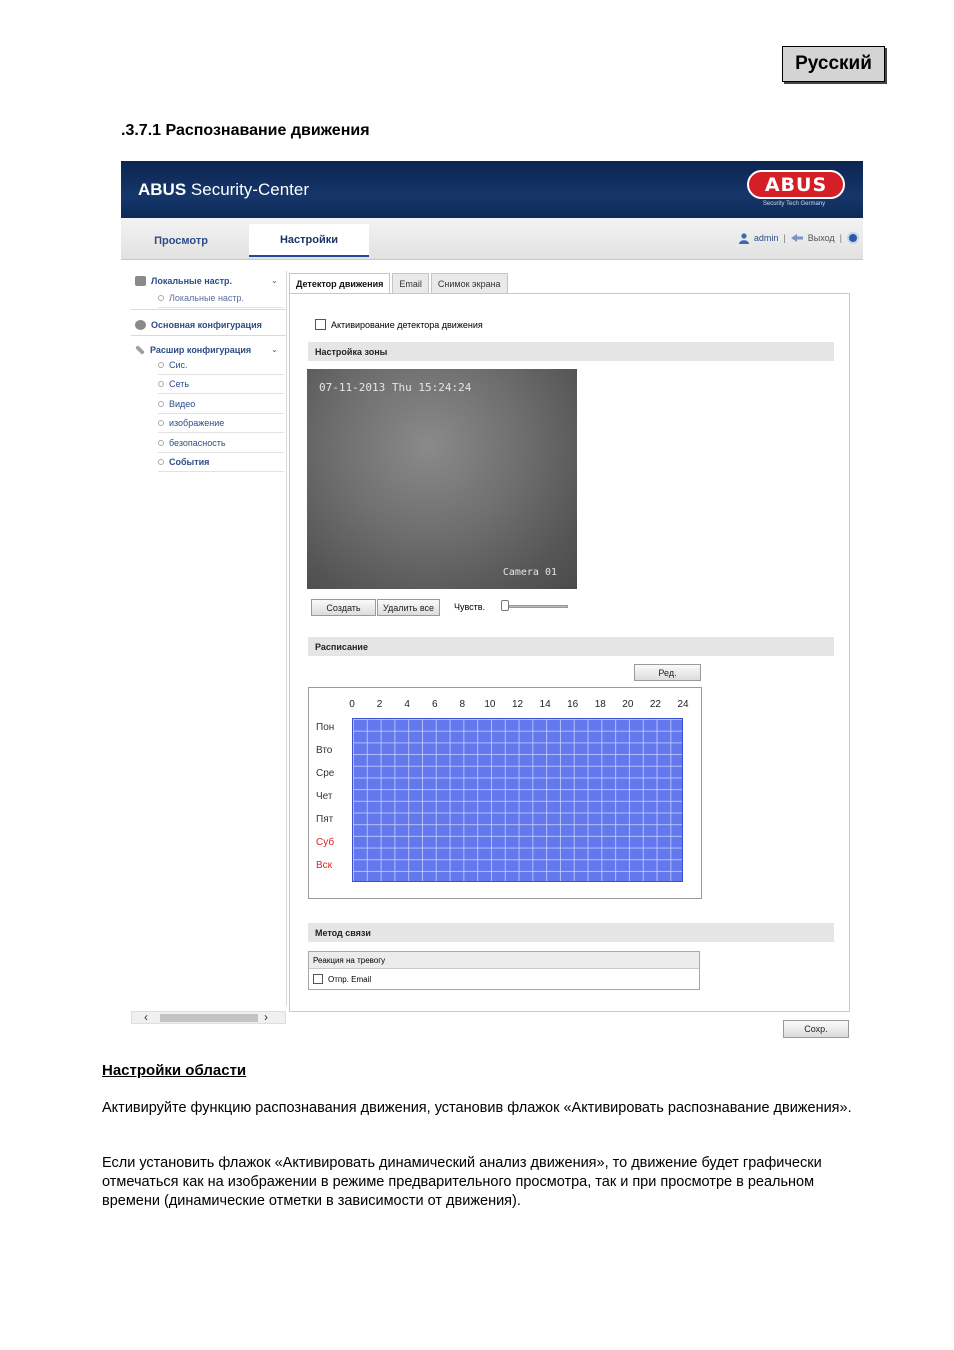 This screenshot has width=954, height=1350. I want to click on app-title: ABUS Security-Center, so click(223, 189).